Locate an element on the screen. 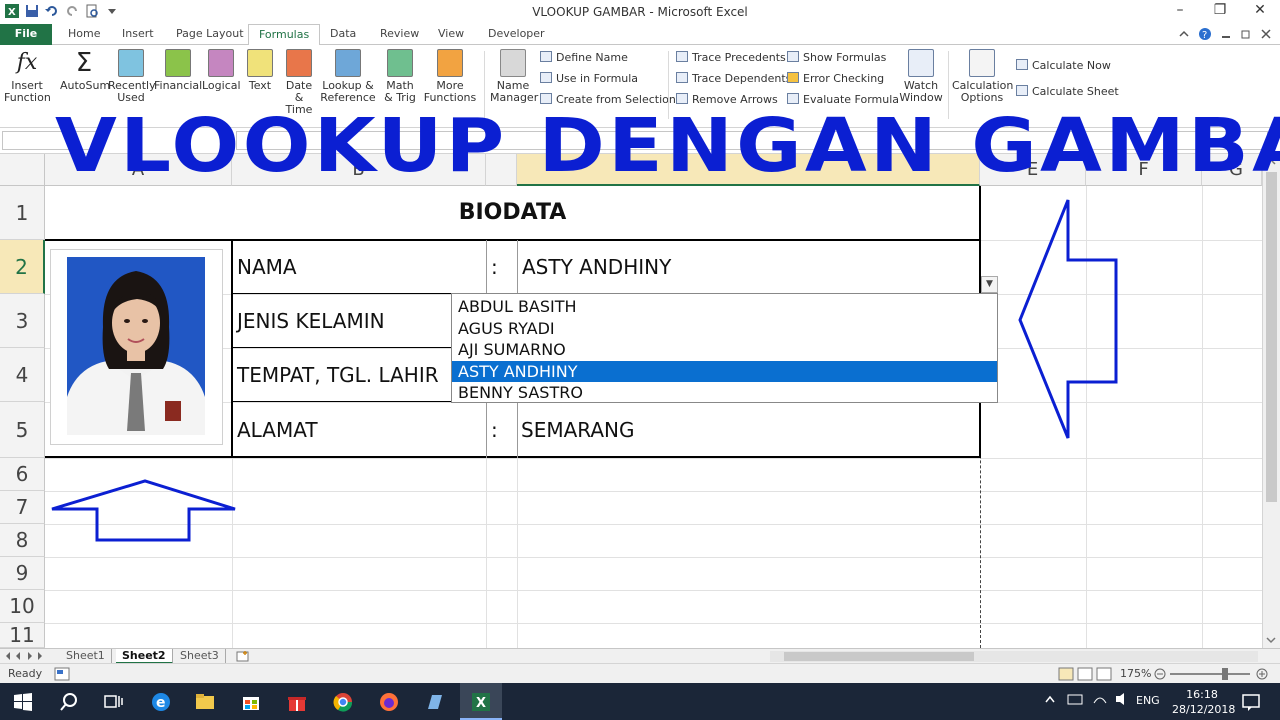  value-nama: ASTY ANDHINY is located at coordinates (596, 267).